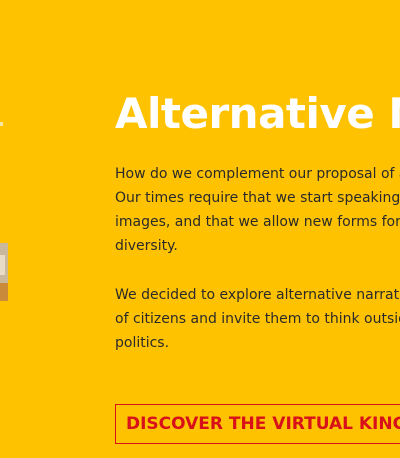 This screenshot has width=400, height=458. I want to click on paragraph-line: diversity., so click(146, 246).